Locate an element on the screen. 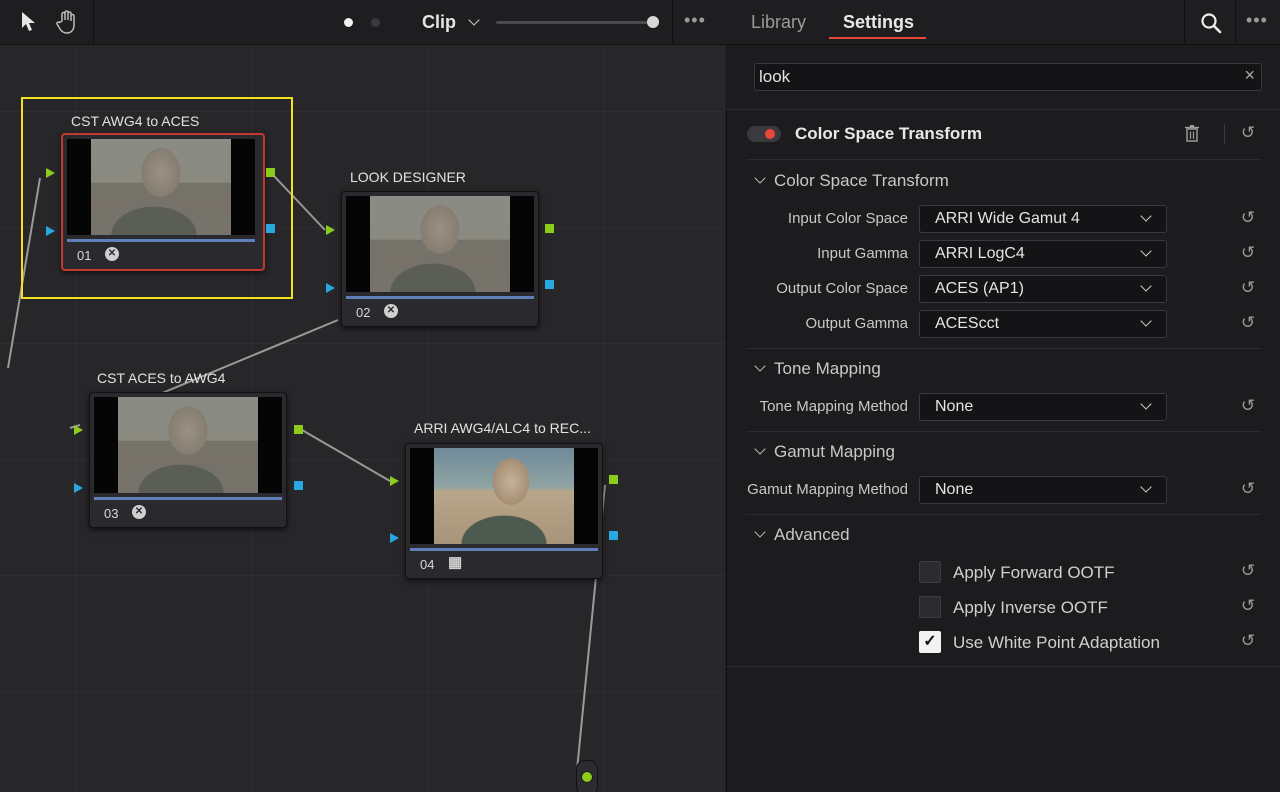 The height and width of the screenshot is (792, 1280). node-03-rgb-input is located at coordinates (78, 430).